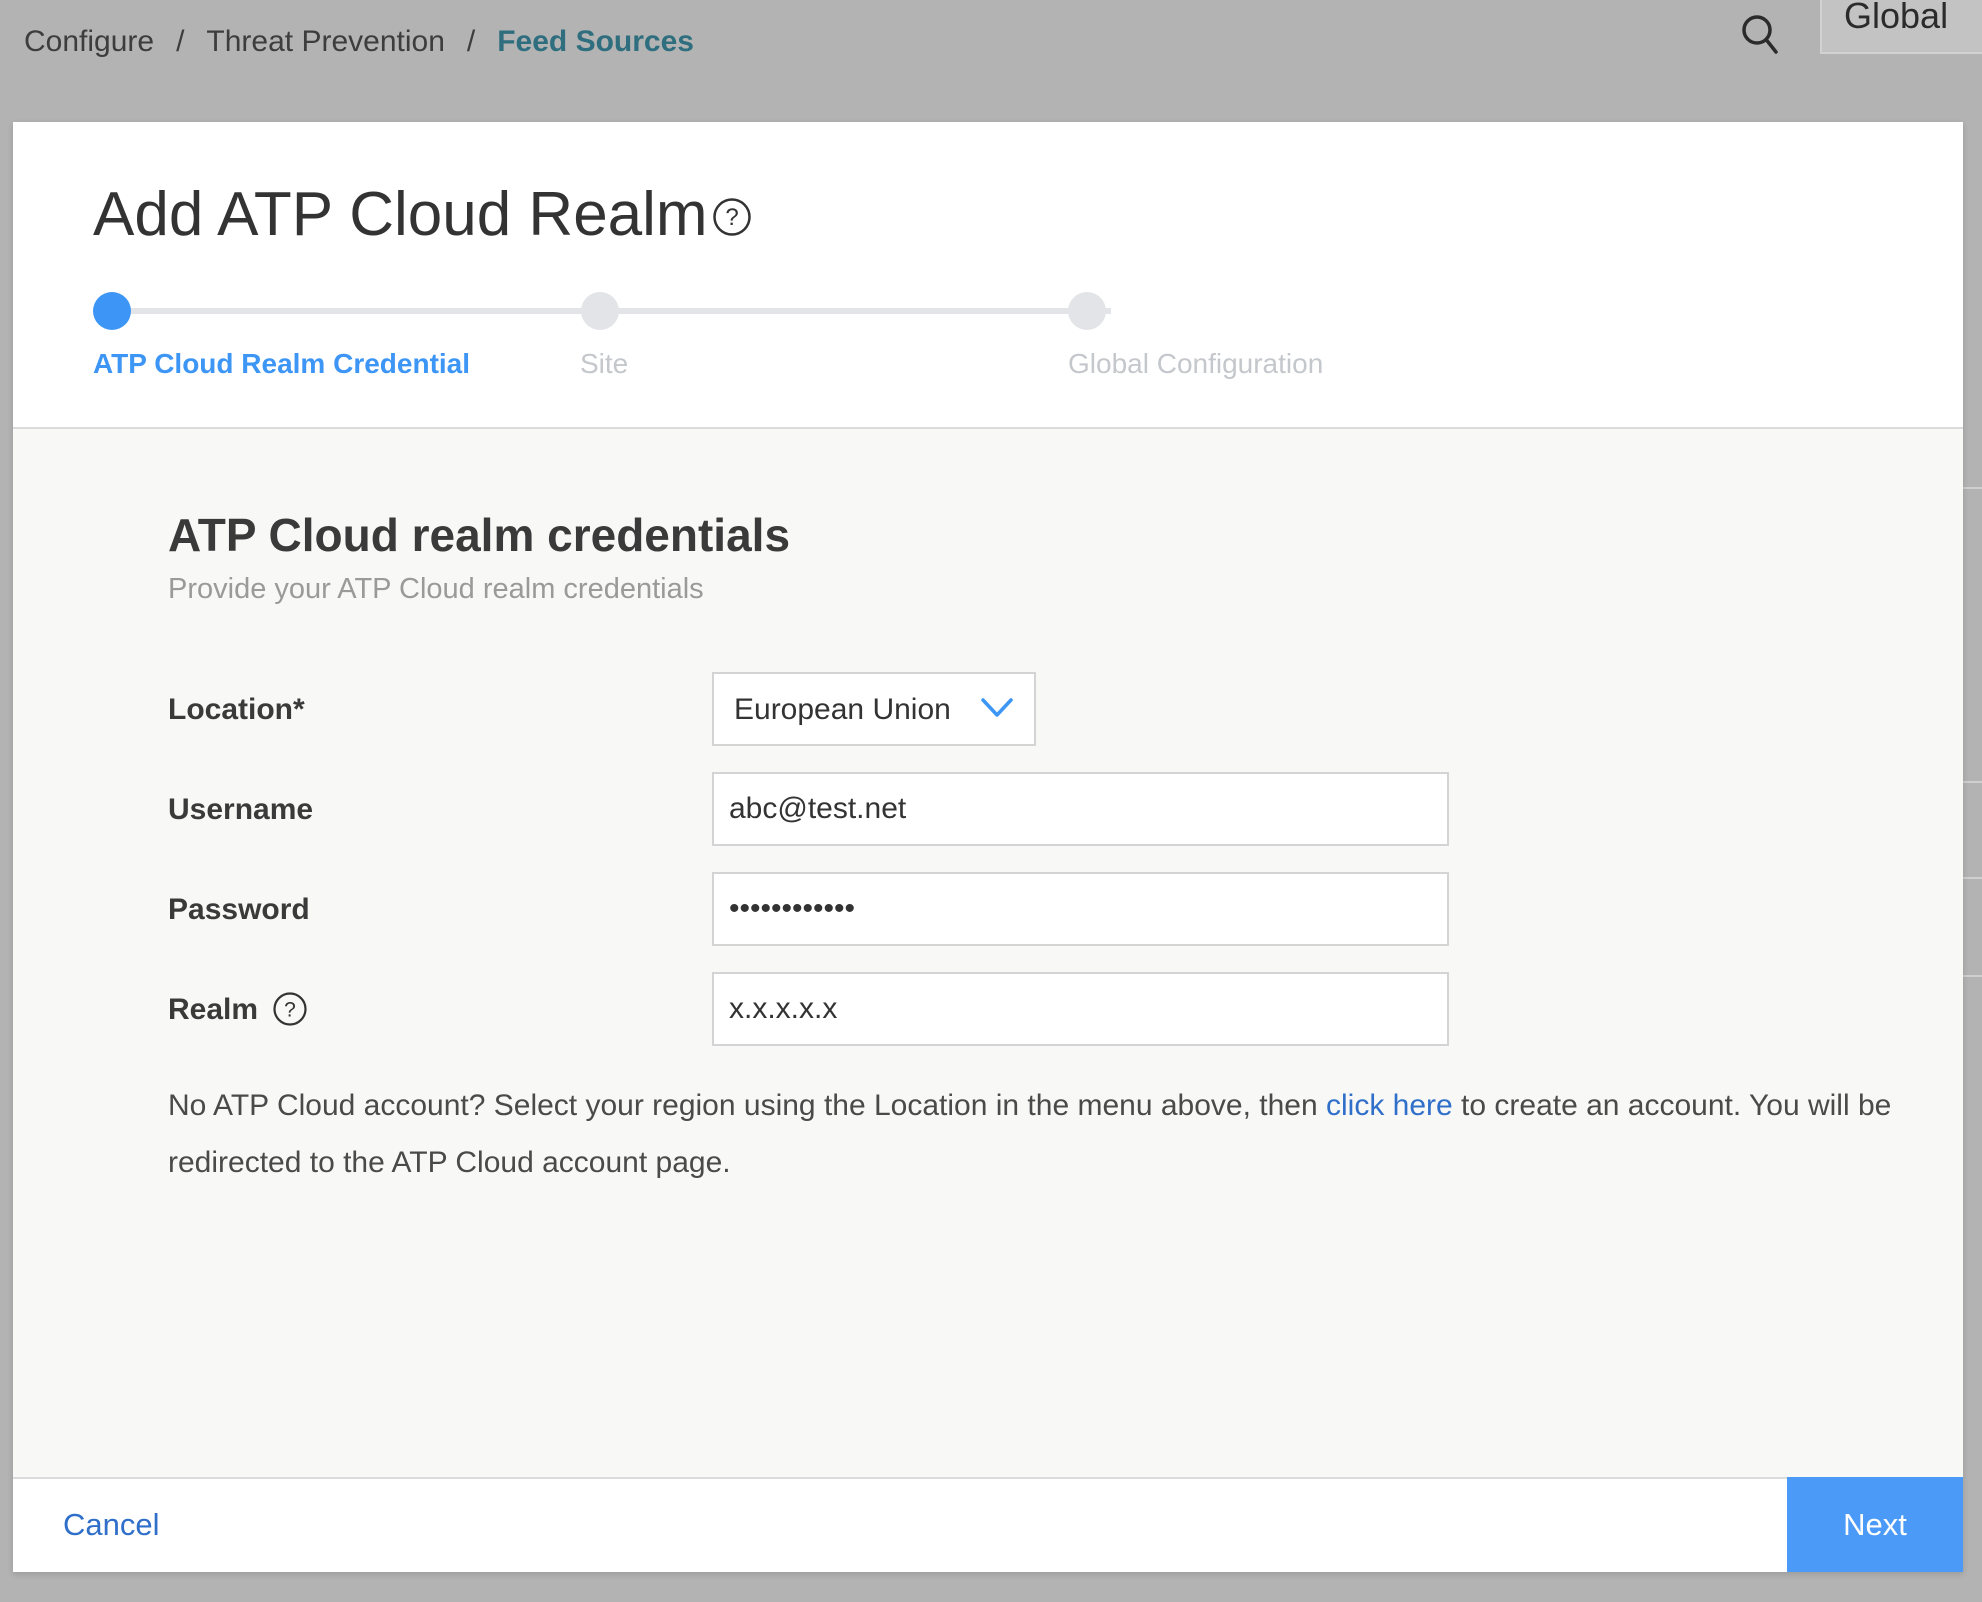 This screenshot has height=1602, width=1982. I want to click on step-dot-global-configuration, so click(1087, 311).